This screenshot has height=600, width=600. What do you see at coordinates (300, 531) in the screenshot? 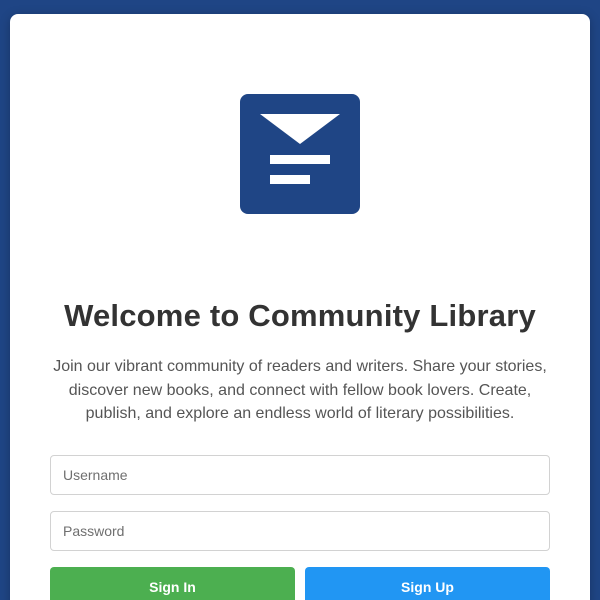
I see `password-input` at bounding box center [300, 531].